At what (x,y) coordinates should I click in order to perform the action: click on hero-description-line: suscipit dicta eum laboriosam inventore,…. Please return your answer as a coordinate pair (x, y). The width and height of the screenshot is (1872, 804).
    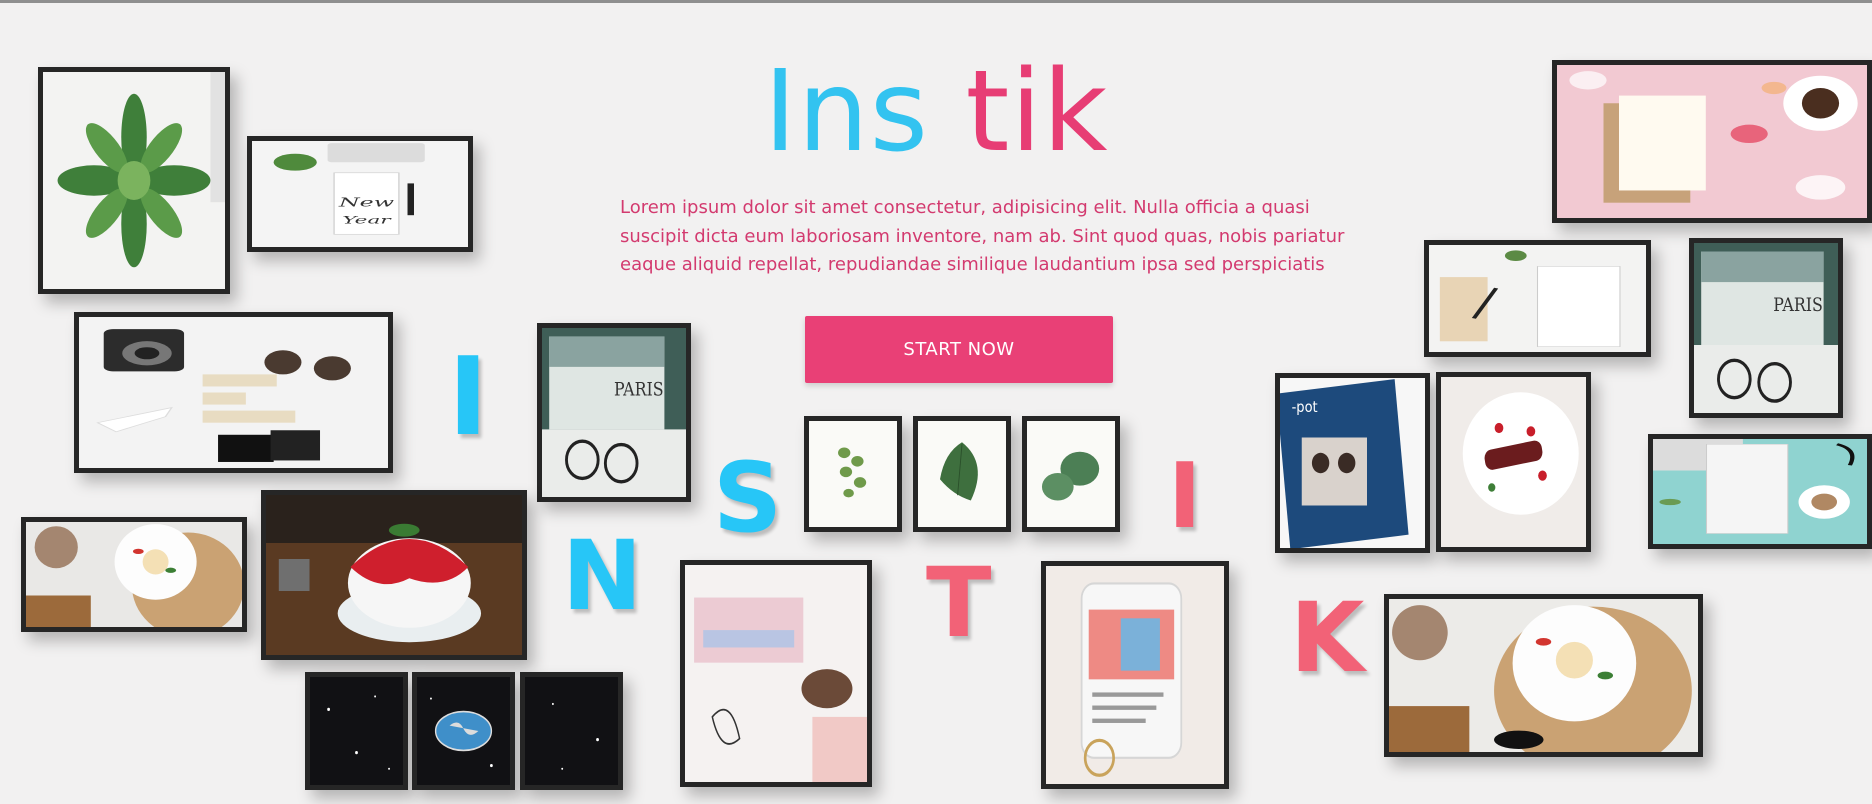
    Looking at the image, I should click on (982, 236).